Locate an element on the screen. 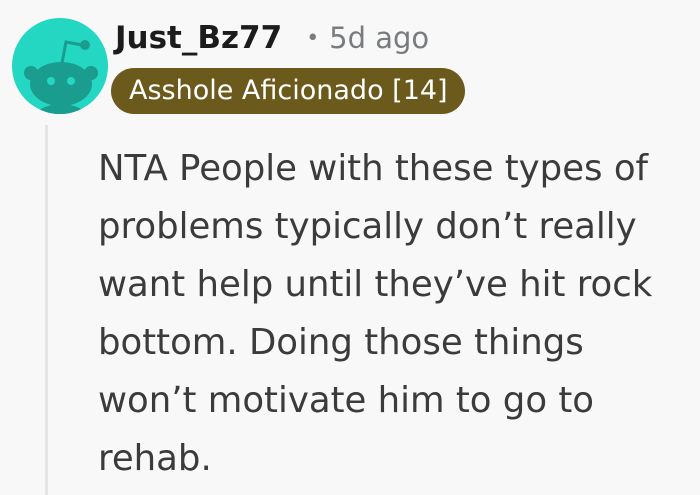 The width and height of the screenshot is (700, 495). thread-collapse-line is located at coordinates (46, 310).